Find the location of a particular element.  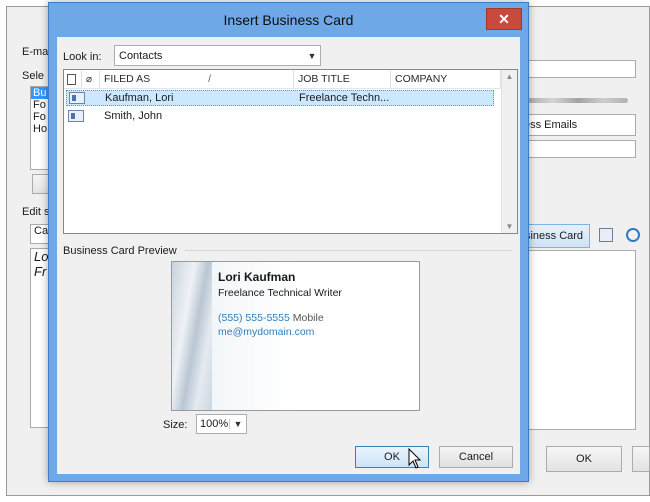

card-name: Lori Kaufman is located at coordinates (257, 277).